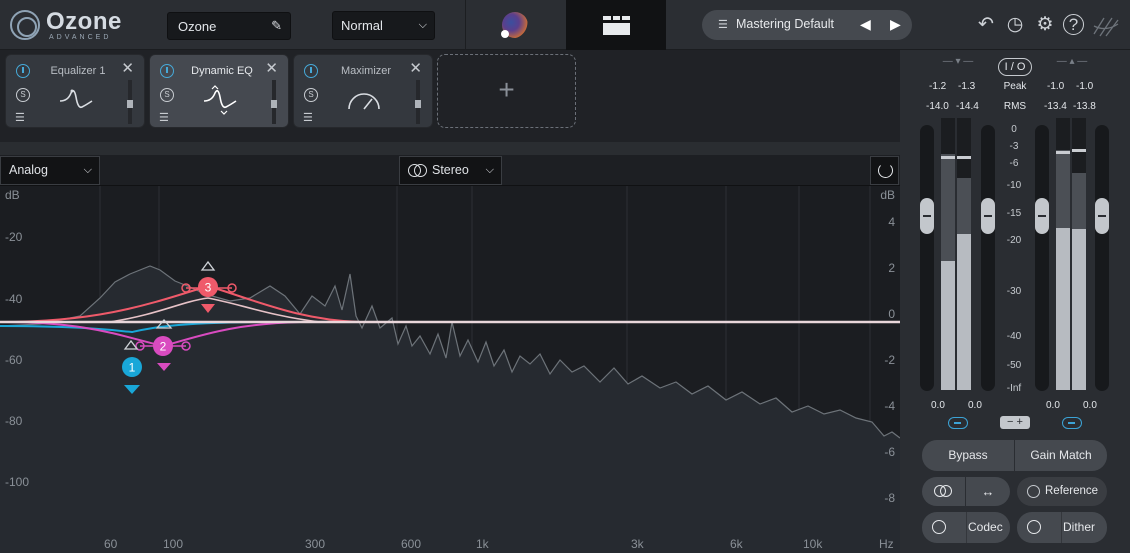 The width and height of the screenshot is (1130, 553). I want to click on eq-mode-value: Analog, so click(28, 170).